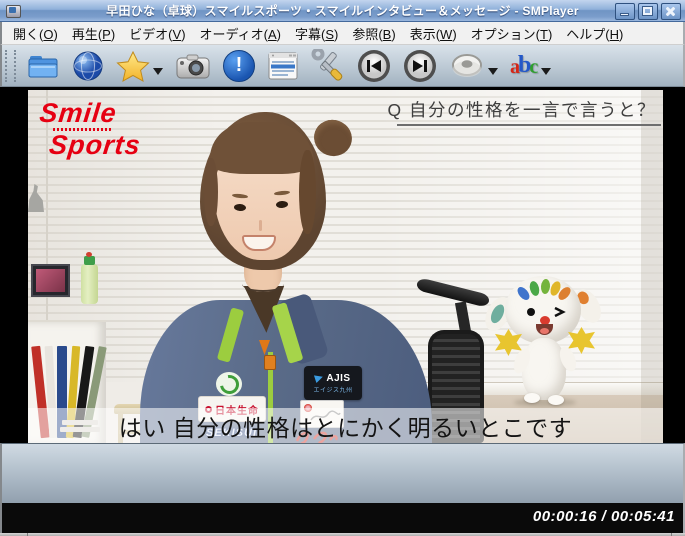 This screenshot has height=536, width=685. Describe the element at coordinates (493, 71) in the screenshot. I see `audio-dropdown-arrow` at that location.